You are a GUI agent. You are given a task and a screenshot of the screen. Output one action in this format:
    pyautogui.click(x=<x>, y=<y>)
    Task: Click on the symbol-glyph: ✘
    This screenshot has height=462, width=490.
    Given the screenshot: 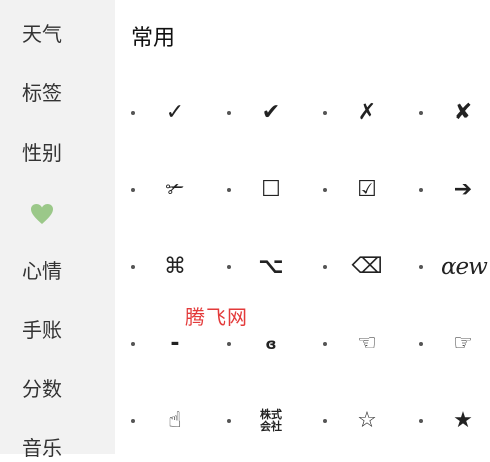 What is the action you would take?
    pyautogui.click(x=463, y=112)
    